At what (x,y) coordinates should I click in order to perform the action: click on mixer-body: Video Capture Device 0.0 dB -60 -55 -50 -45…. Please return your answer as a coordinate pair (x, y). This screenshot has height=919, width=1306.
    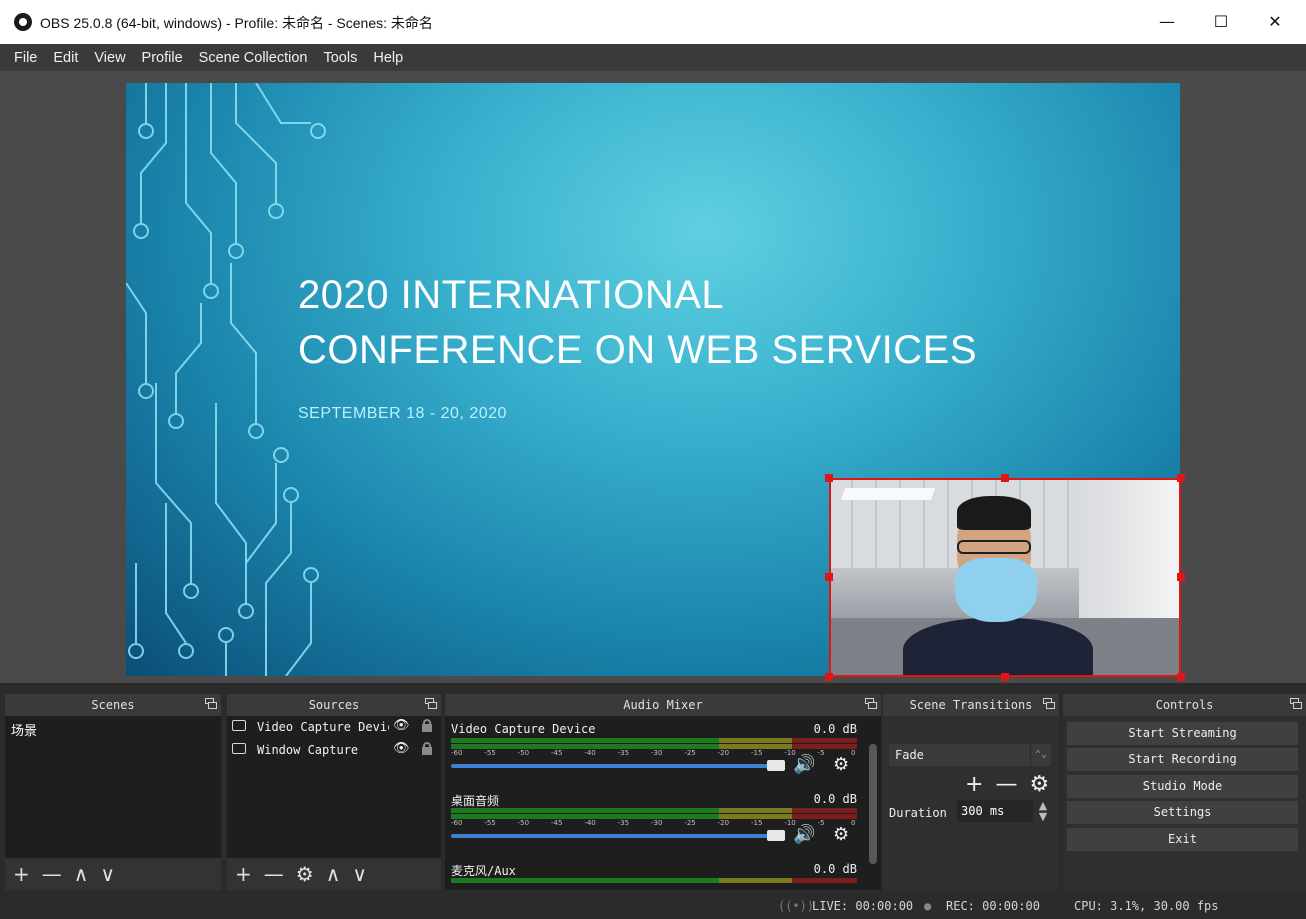
    Looking at the image, I should click on (663, 803).